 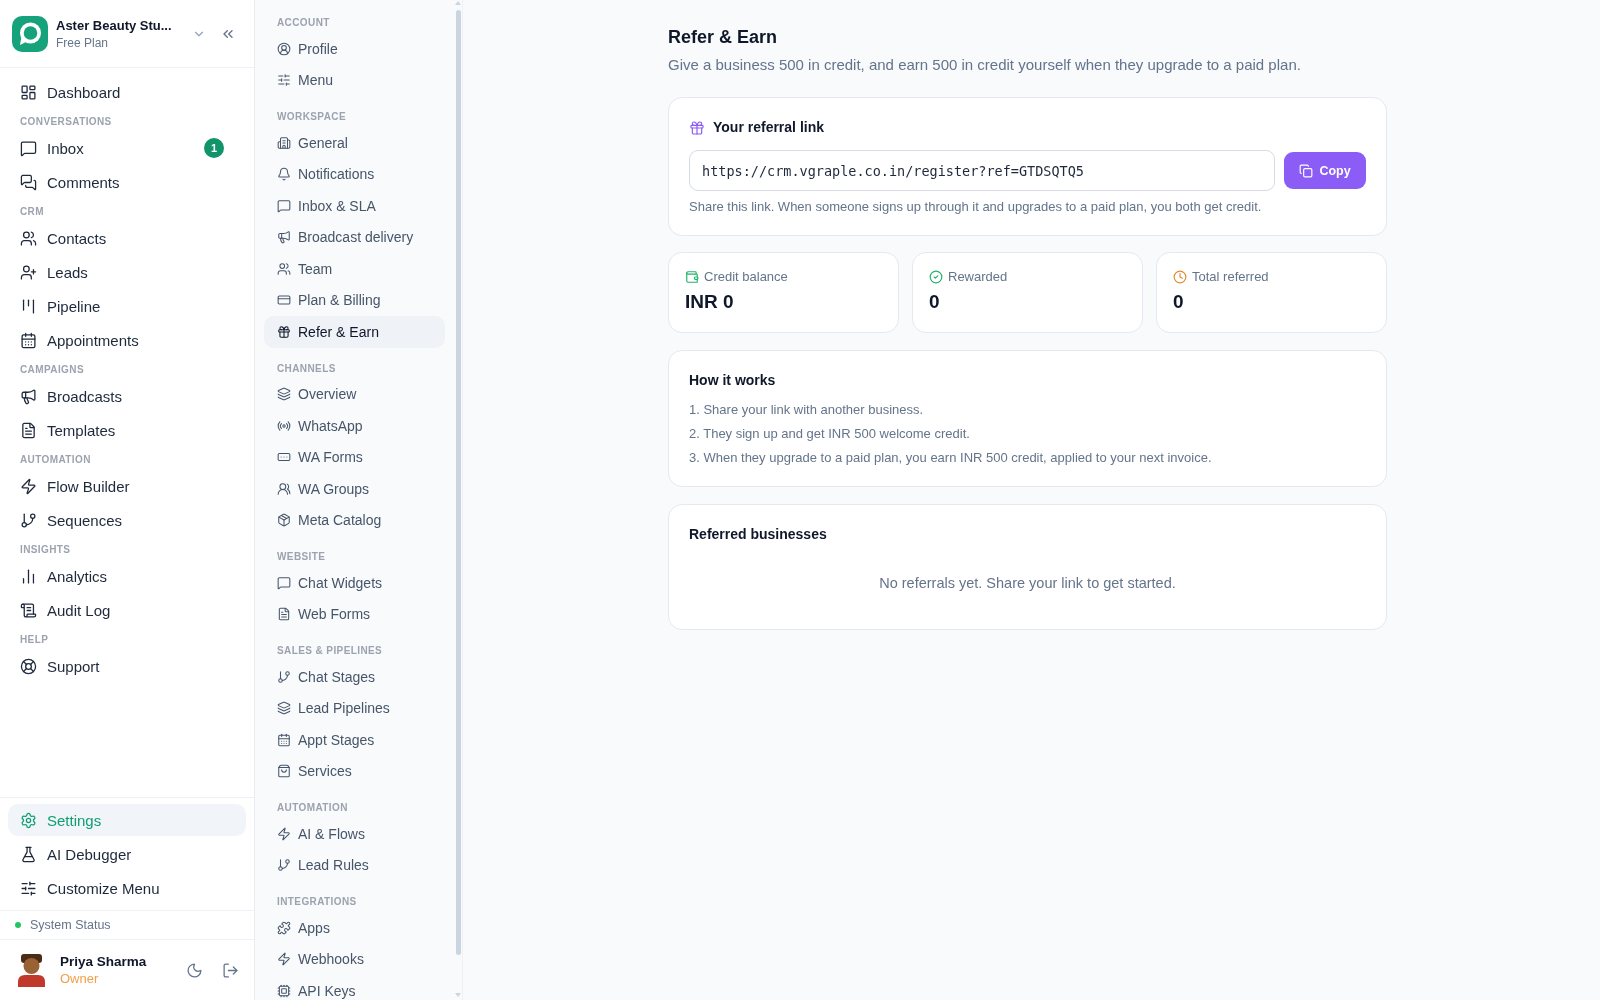 What do you see at coordinates (82, 43) in the screenshot?
I see `plan-label: Free Plan` at bounding box center [82, 43].